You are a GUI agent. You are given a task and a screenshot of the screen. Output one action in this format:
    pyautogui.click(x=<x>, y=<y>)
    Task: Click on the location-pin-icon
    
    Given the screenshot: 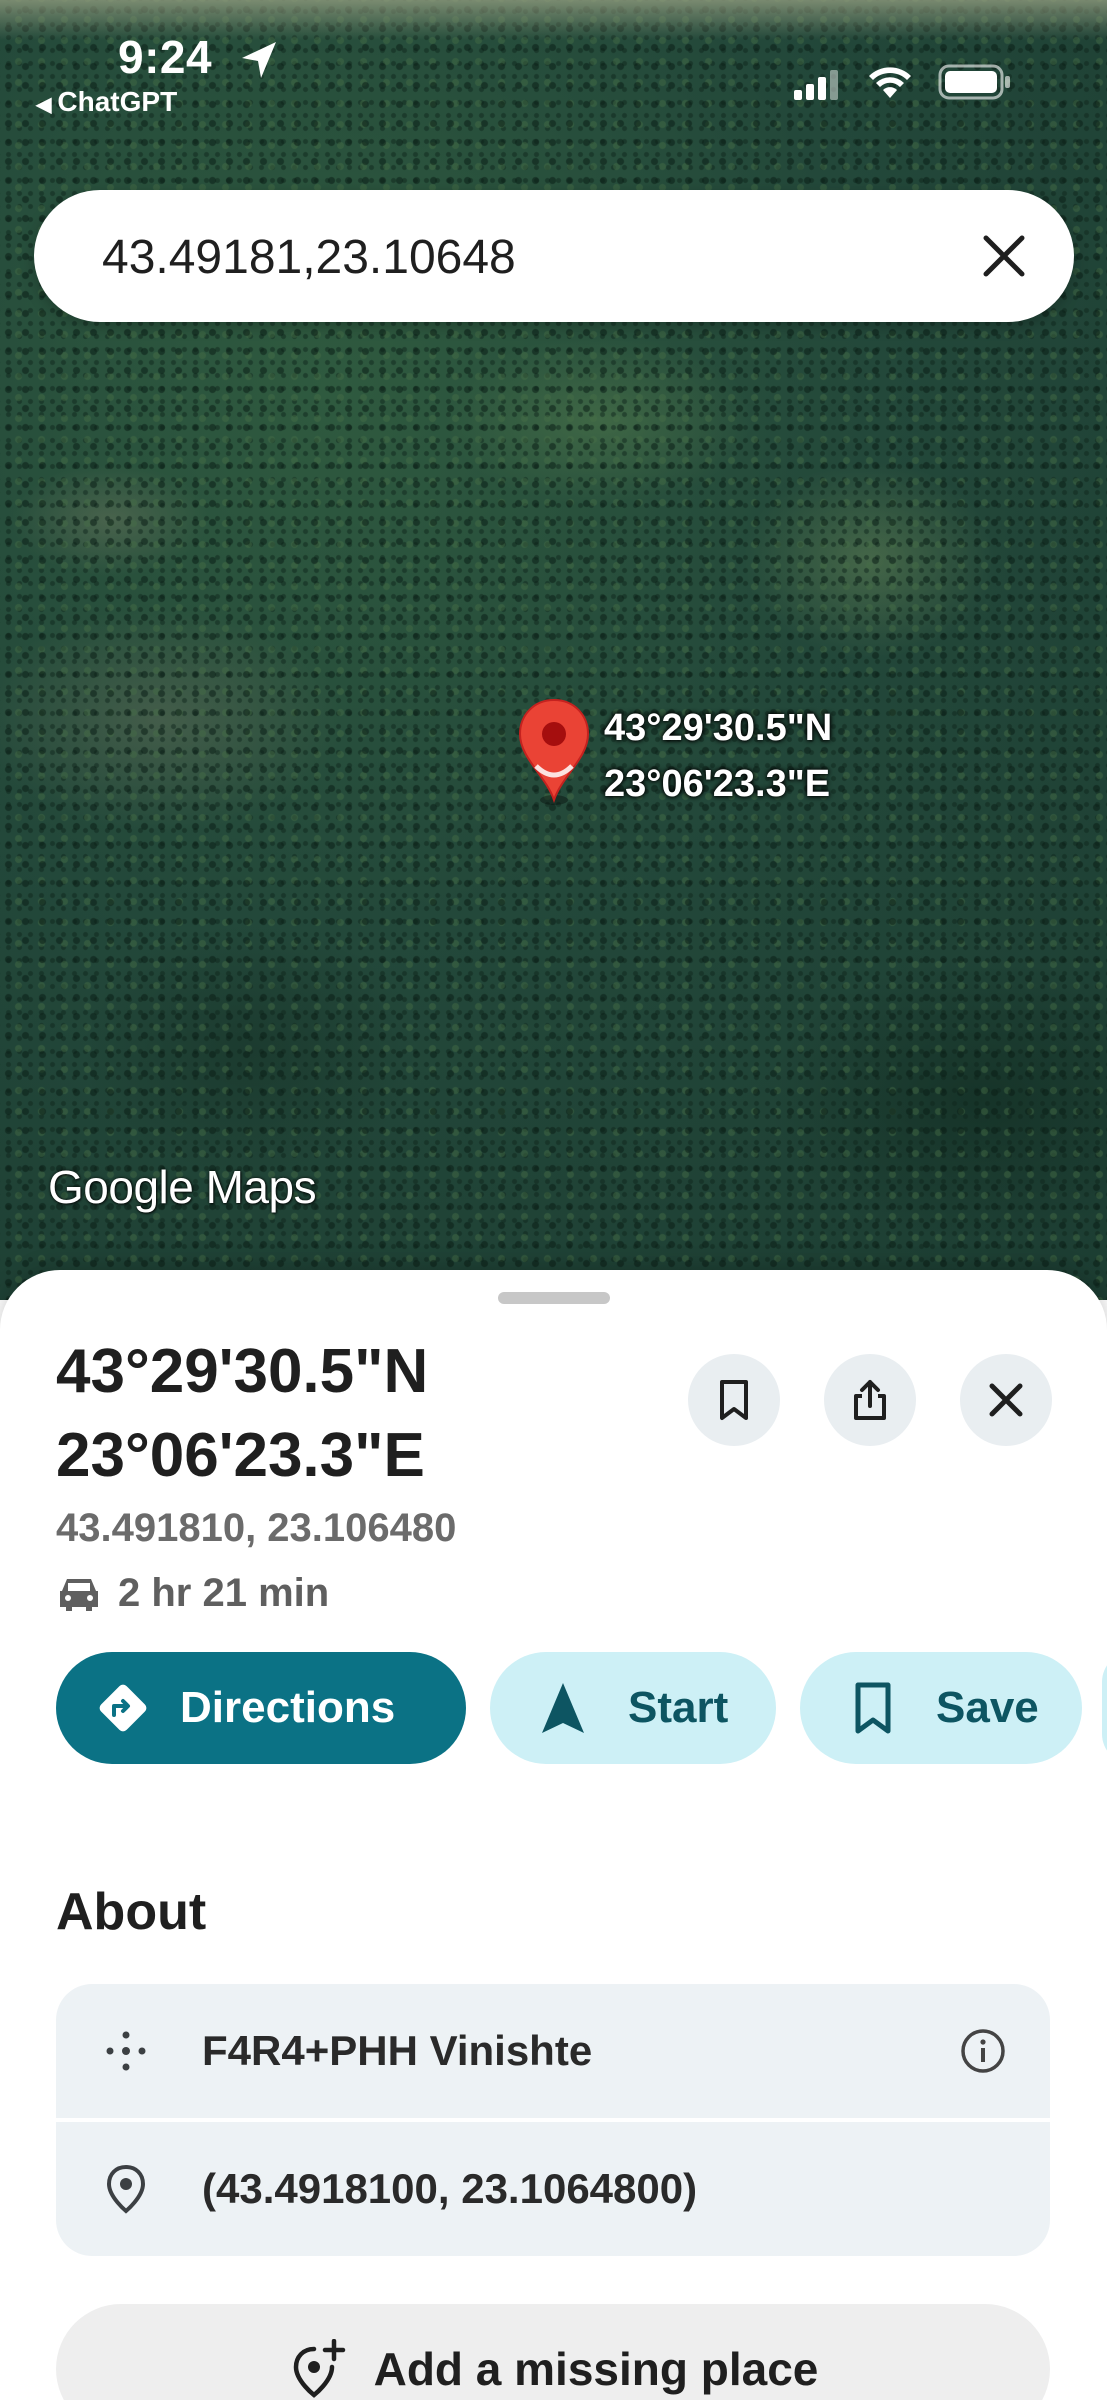 What is the action you would take?
    pyautogui.click(x=126, y=2189)
    